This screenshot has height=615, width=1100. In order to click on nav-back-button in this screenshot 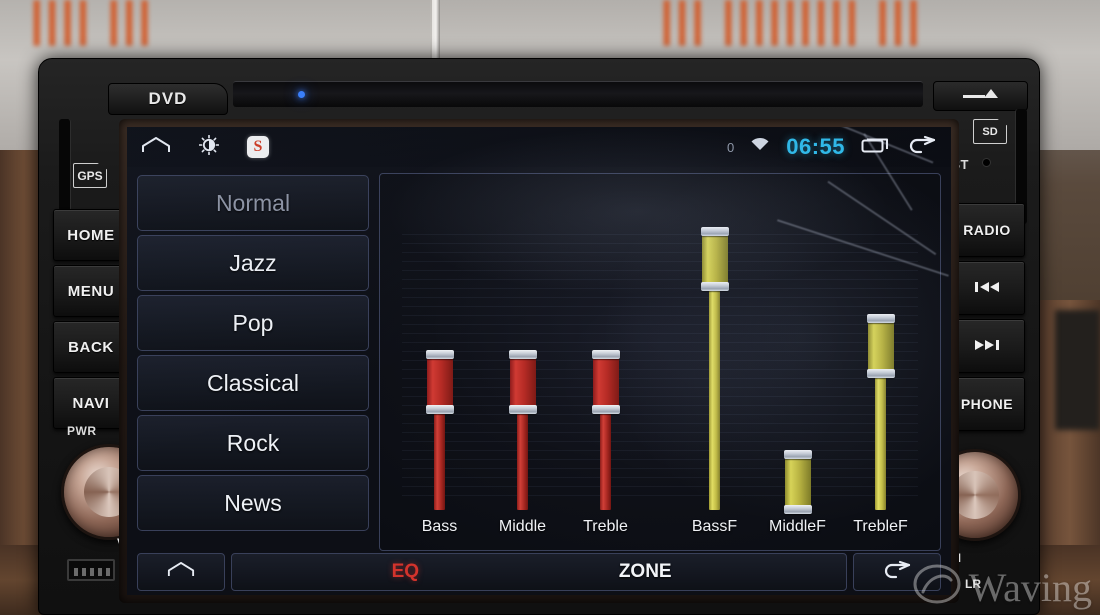, I will do `click(897, 572)`.